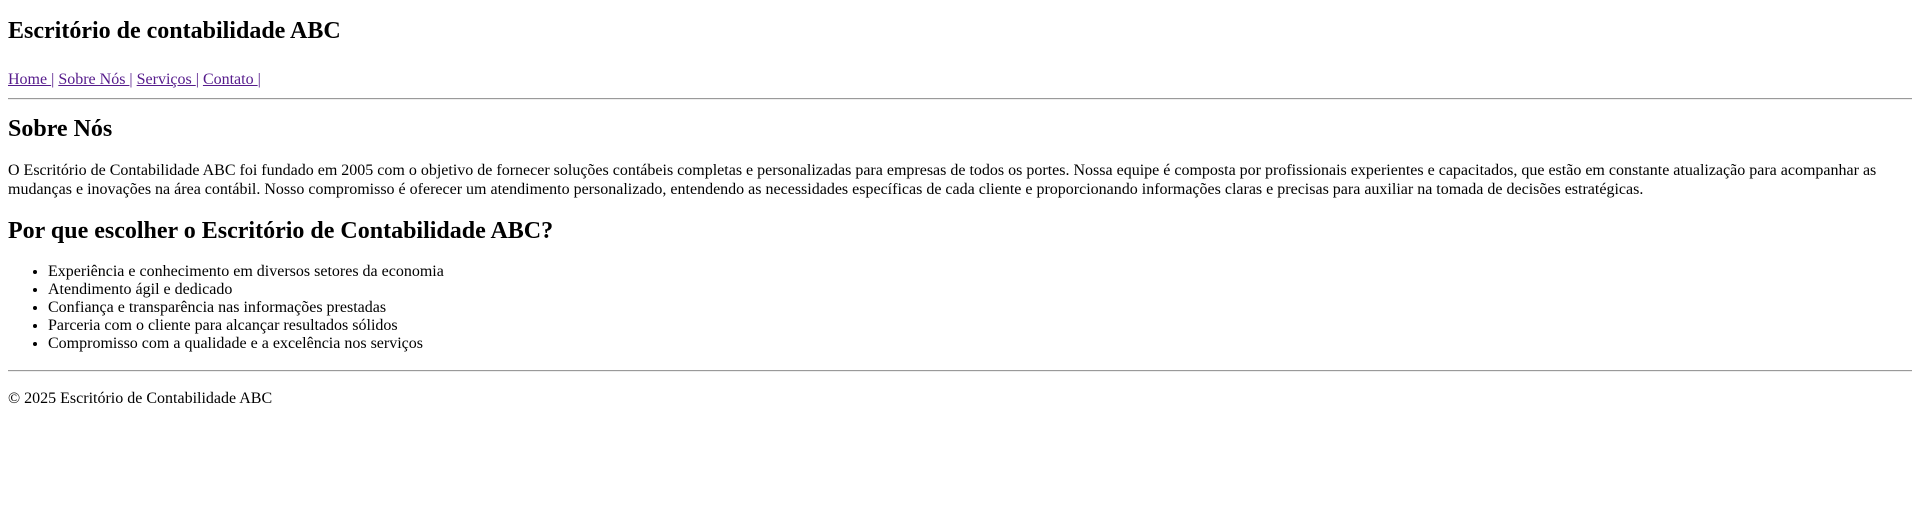 The height and width of the screenshot is (506, 1920). I want to click on main-nav: Home | Sobre Nós | Serviços | Contato |, so click(960, 80).